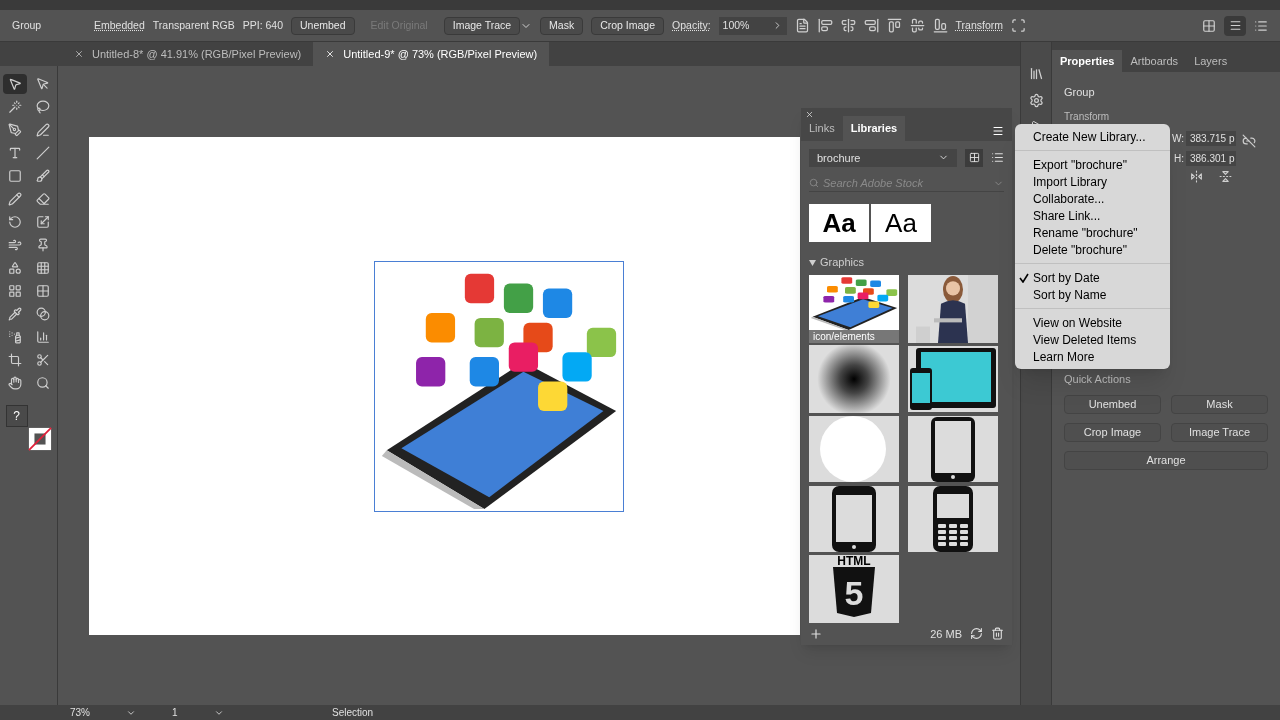  Describe the element at coordinates (262, 25) in the screenshot. I see `ppi-label: PPI: 640` at that location.